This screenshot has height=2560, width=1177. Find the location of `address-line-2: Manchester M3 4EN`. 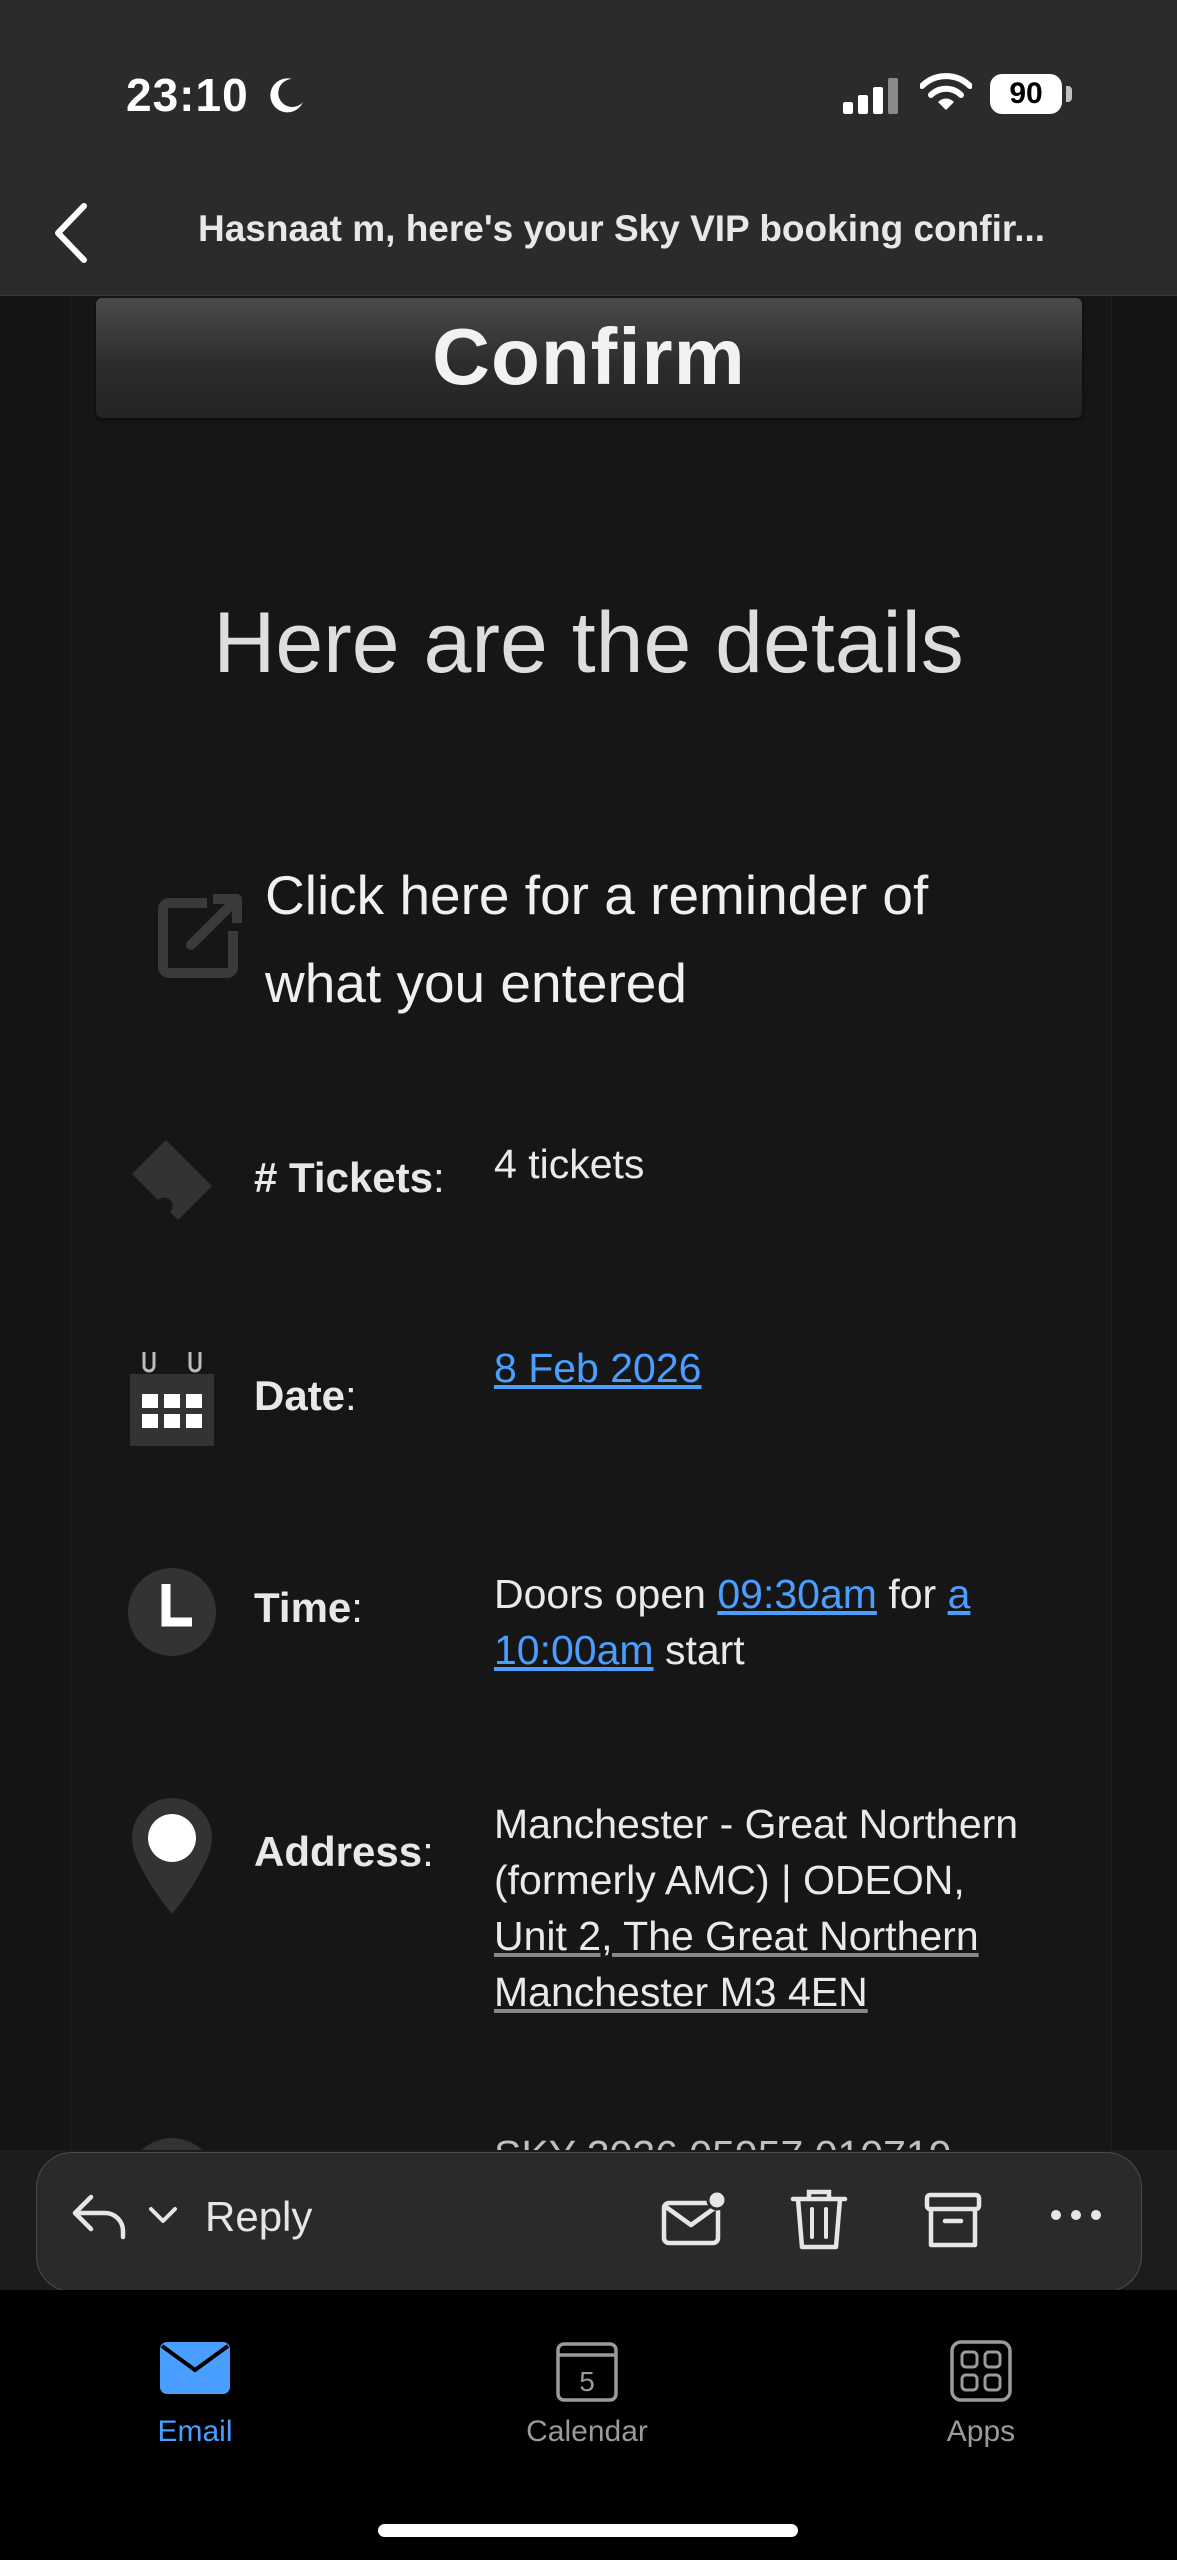

address-line-2: Manchester M3 4EN is located at coordinates (681, 1992).